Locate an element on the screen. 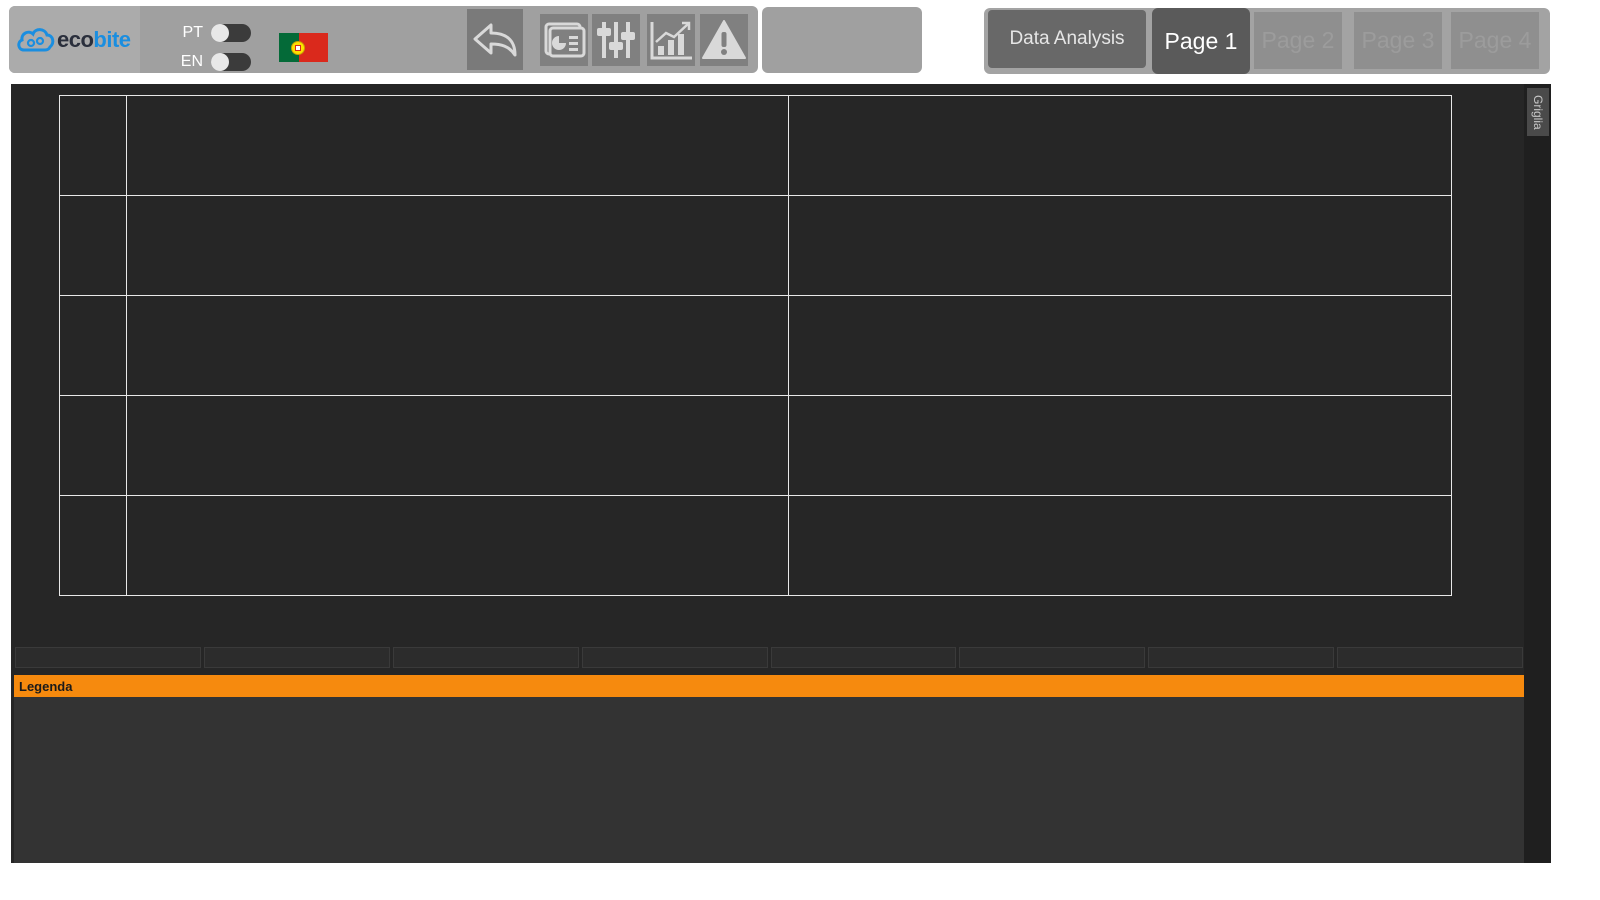 Image resolution: width=1600 pixels, height=900 pixels. back-button is located at coordinates (495, 39).